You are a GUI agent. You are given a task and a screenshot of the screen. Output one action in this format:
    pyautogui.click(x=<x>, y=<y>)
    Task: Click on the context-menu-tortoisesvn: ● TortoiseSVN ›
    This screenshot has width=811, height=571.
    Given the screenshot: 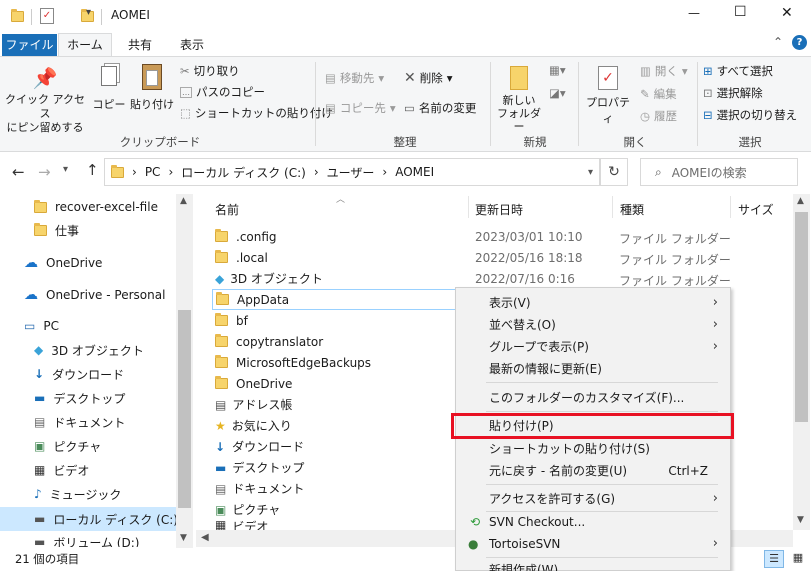 What is the action you would take?
    pyautogui.click(x=595, y=543)
    